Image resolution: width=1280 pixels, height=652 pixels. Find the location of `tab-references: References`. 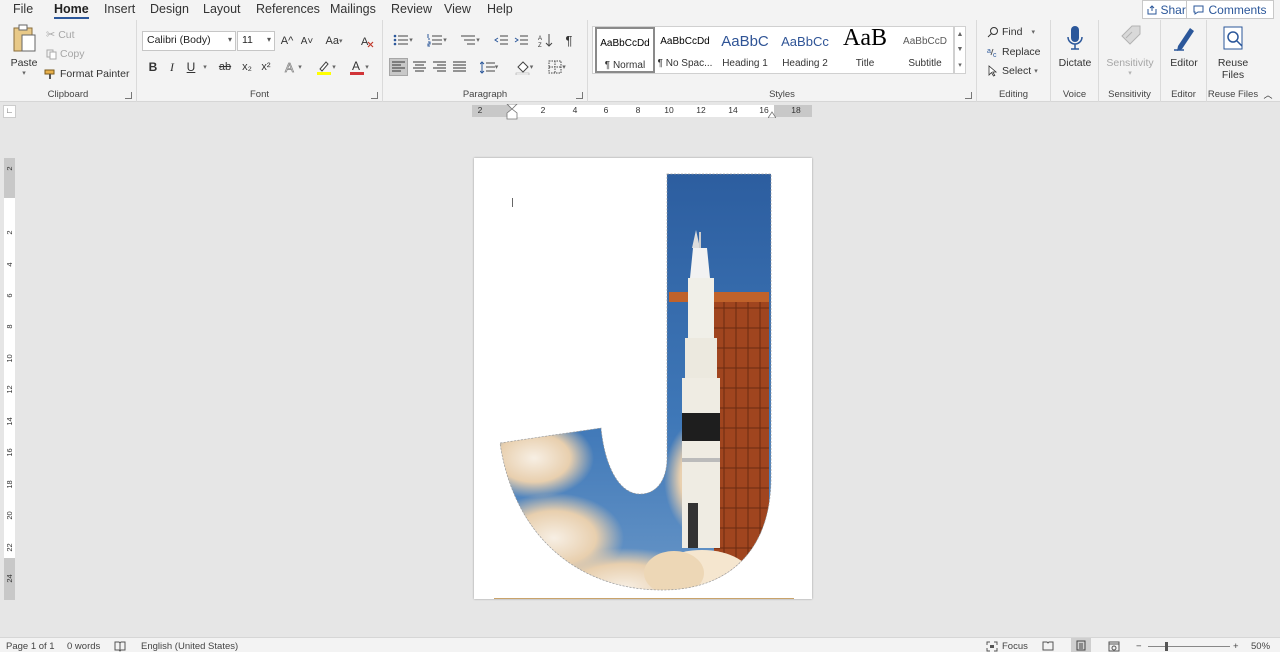

tab-references: References is located at coordinates (288, 9).